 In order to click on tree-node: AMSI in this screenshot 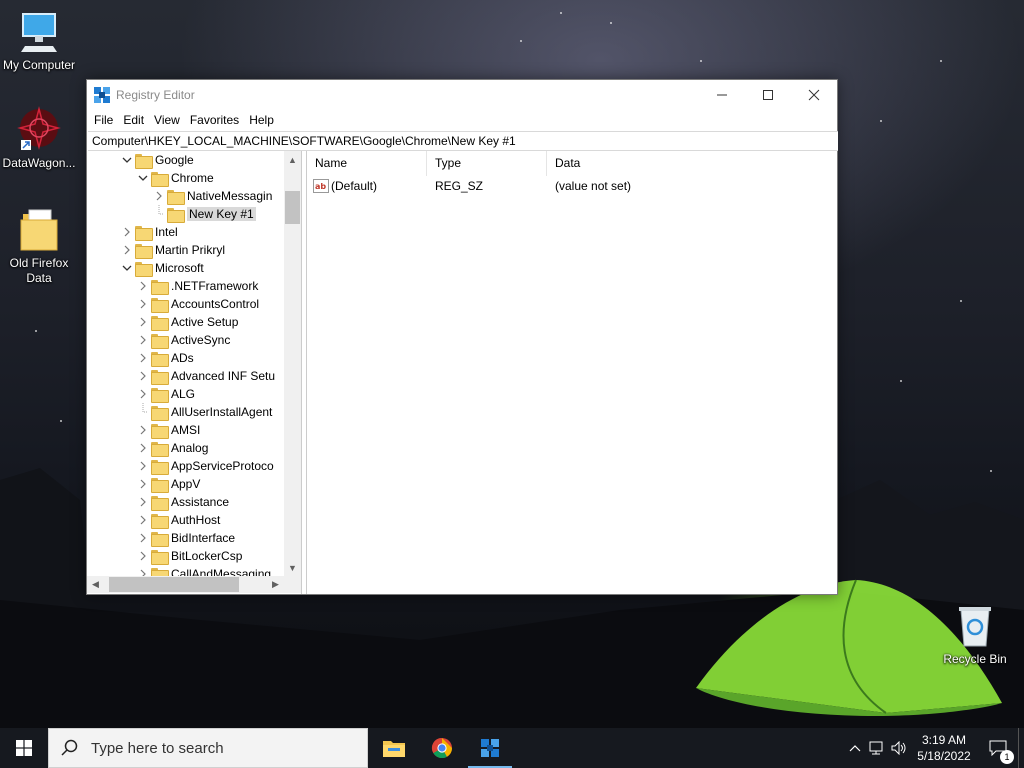, I will do `click(167, 430)`.